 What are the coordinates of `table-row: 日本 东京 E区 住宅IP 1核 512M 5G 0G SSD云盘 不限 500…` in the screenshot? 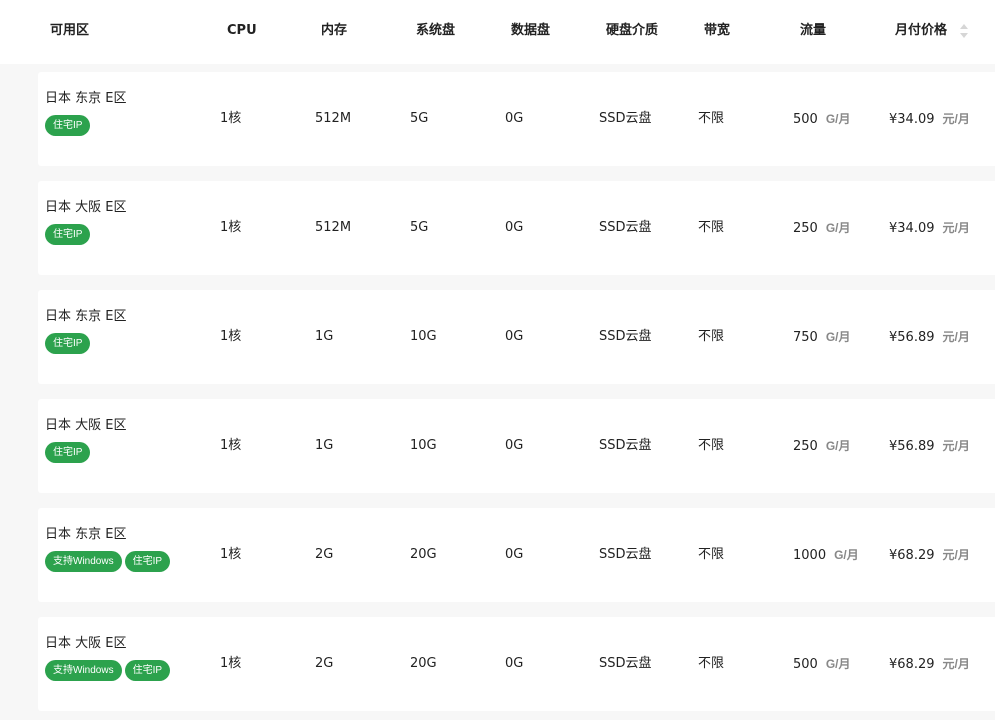 It's located at (516, 119).